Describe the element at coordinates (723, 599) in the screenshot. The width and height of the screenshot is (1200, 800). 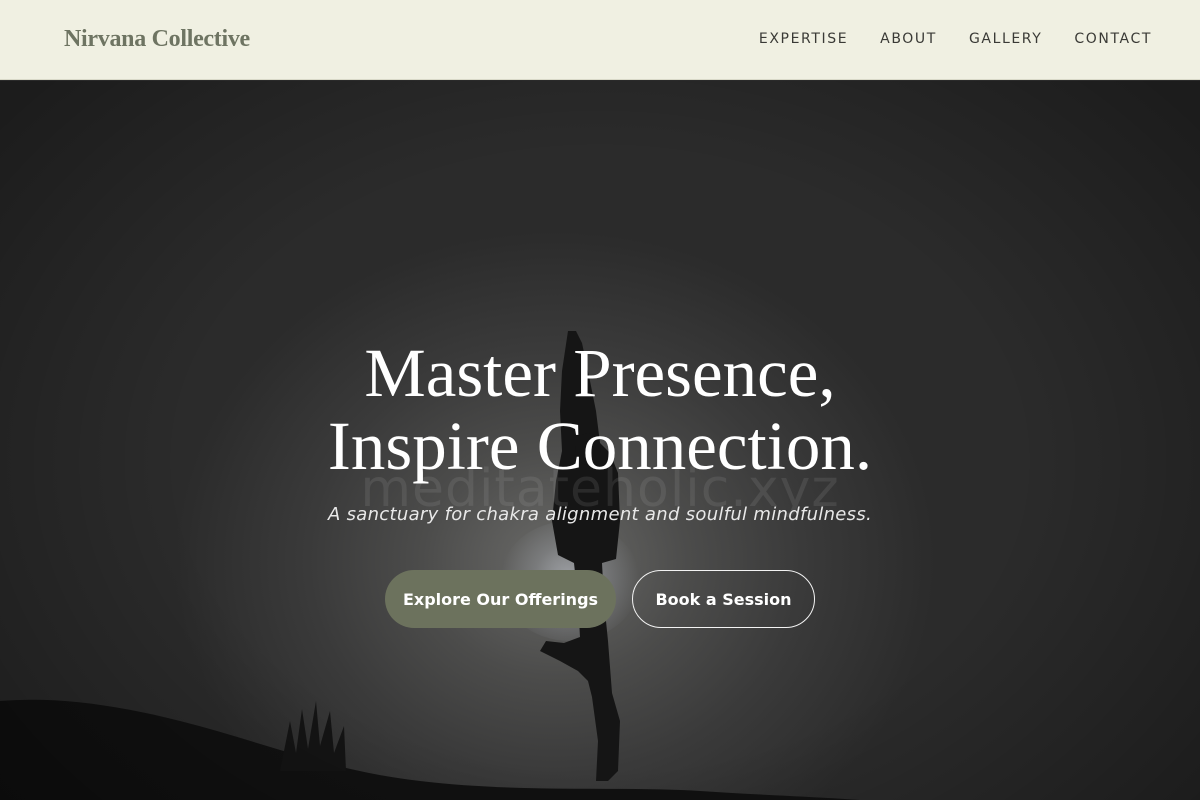
I see `book-session-button: Book a Session` at that location.